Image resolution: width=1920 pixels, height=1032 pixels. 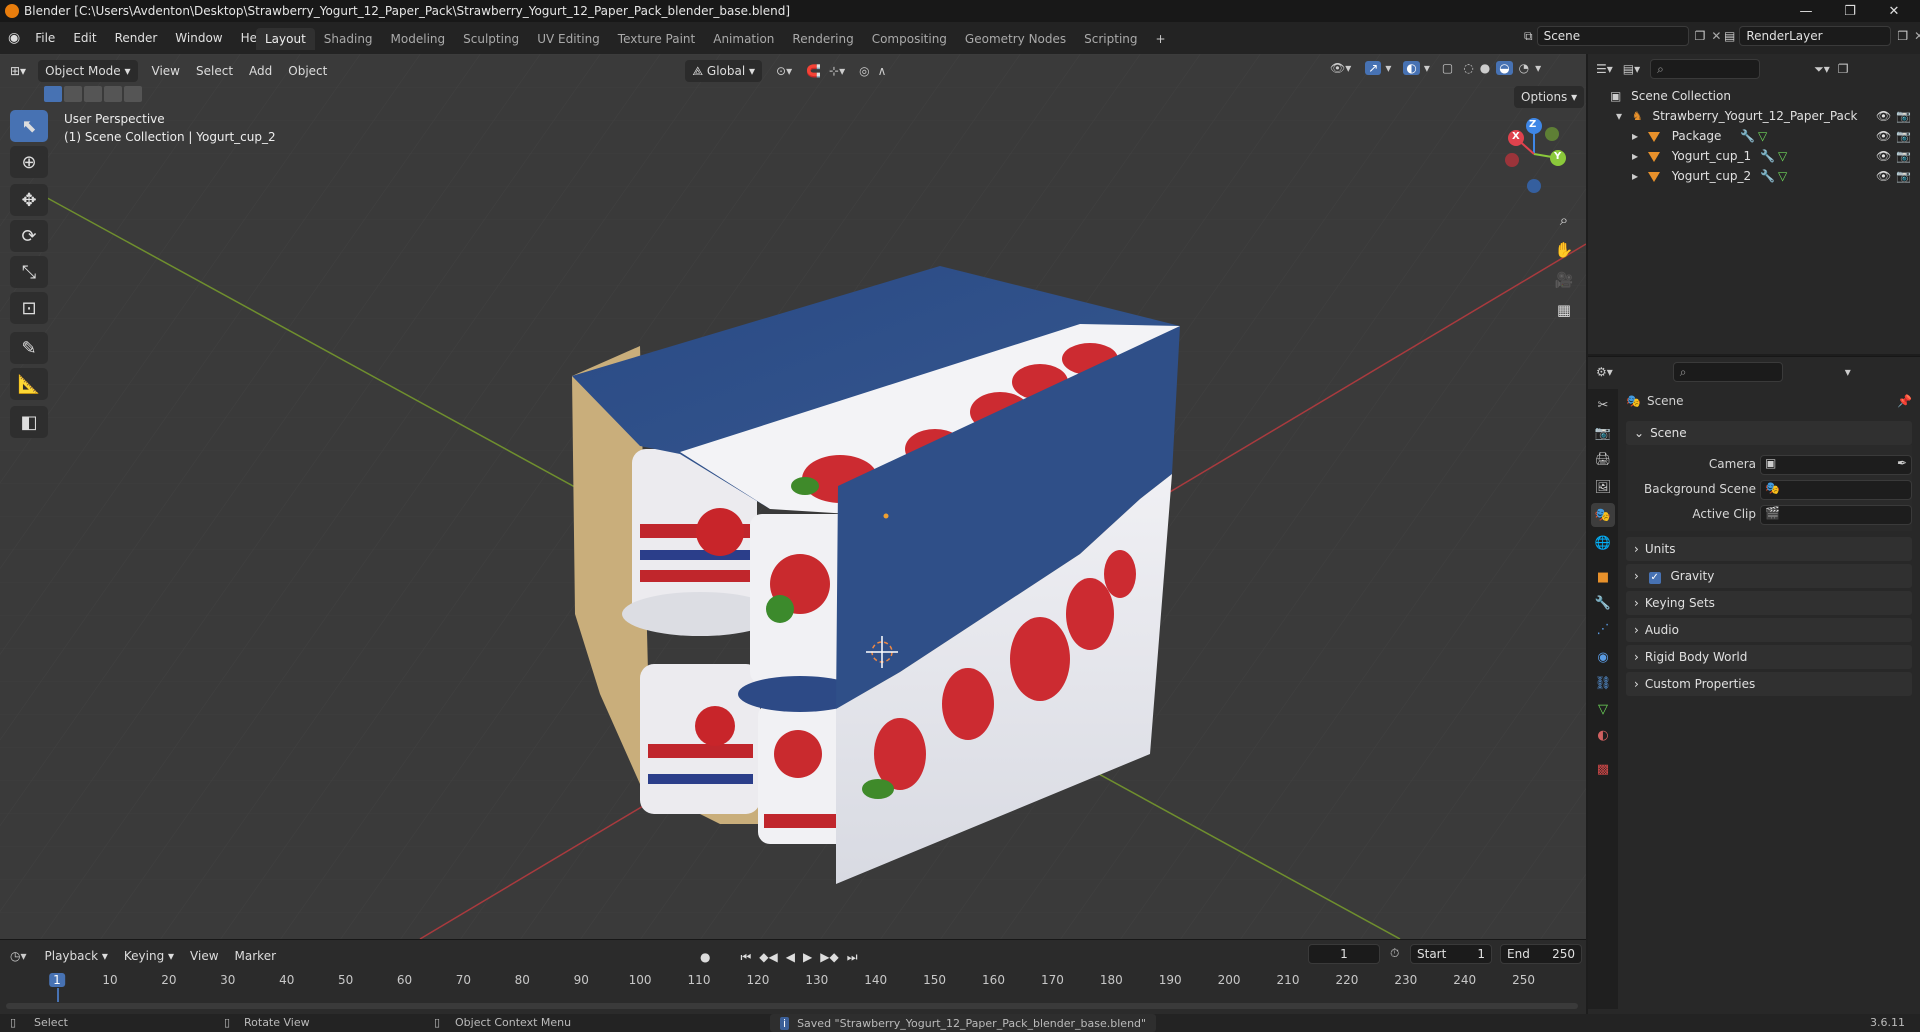 What do you see at coordinates (285, 39) in the screenshot?
I see `tab-layout: Layout` at bounding box center [285, 39].